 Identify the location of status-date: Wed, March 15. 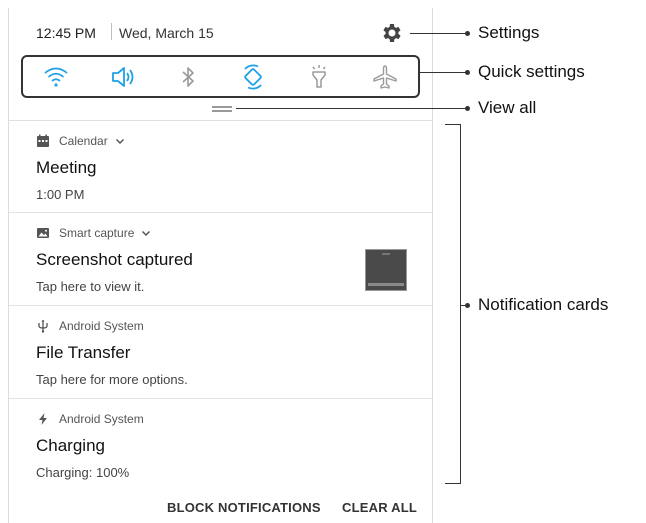
(166, 33).